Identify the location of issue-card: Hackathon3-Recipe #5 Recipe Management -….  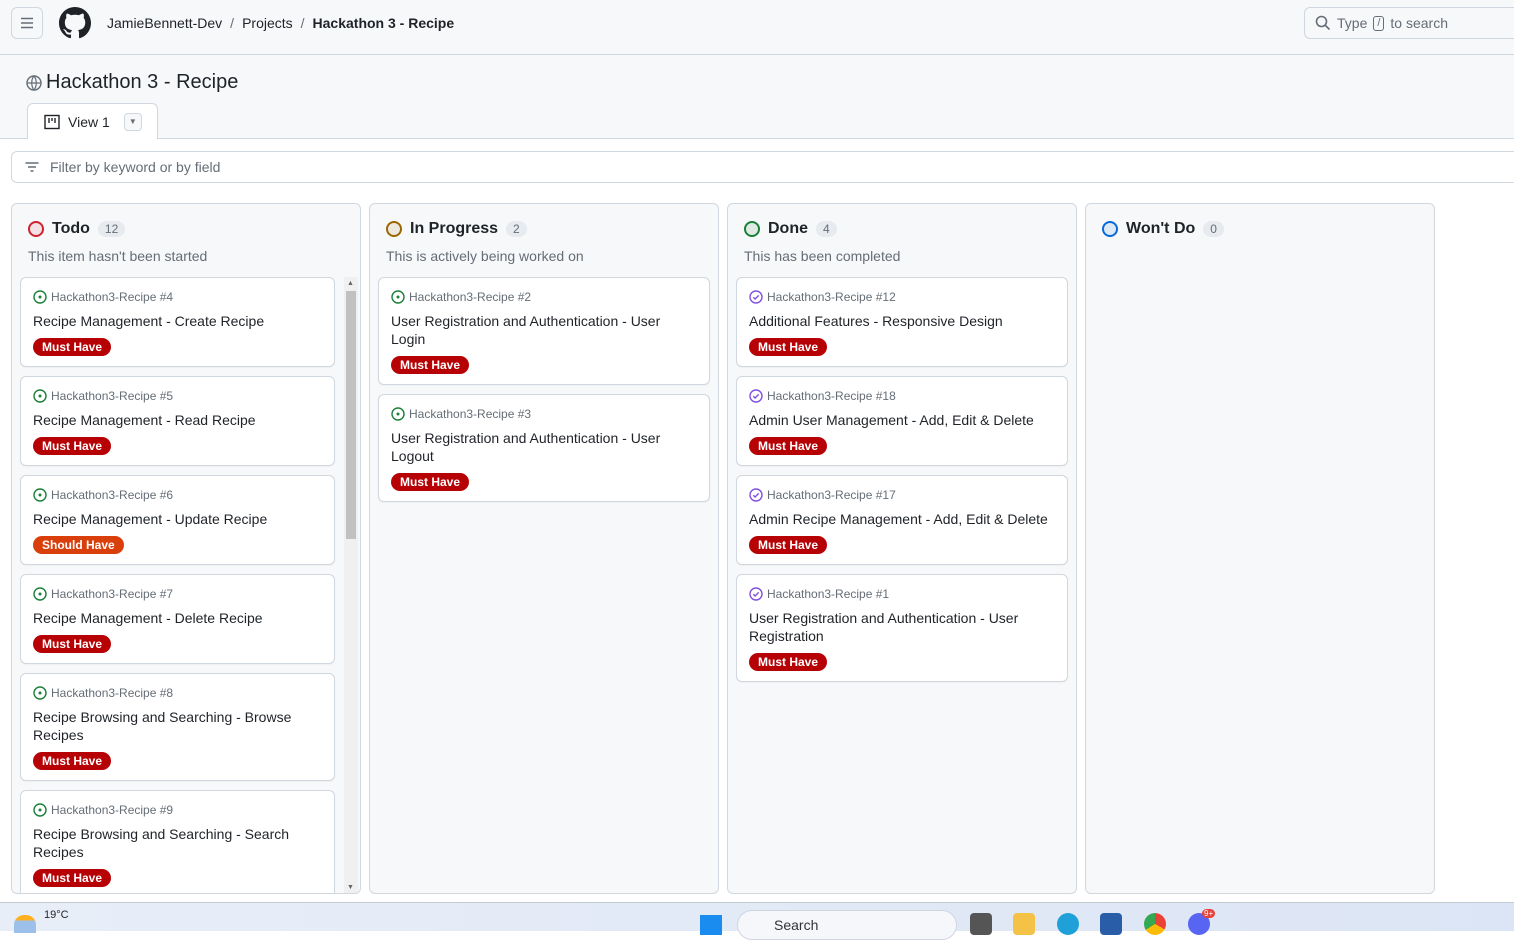
(177, 421).